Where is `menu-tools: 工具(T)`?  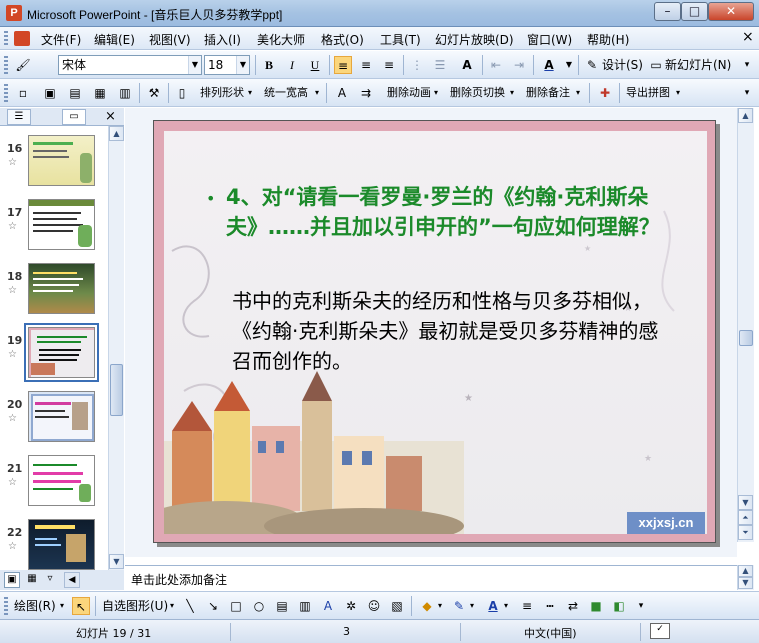
menu-tools: 工具(T) is located at coordinates (400, 39).